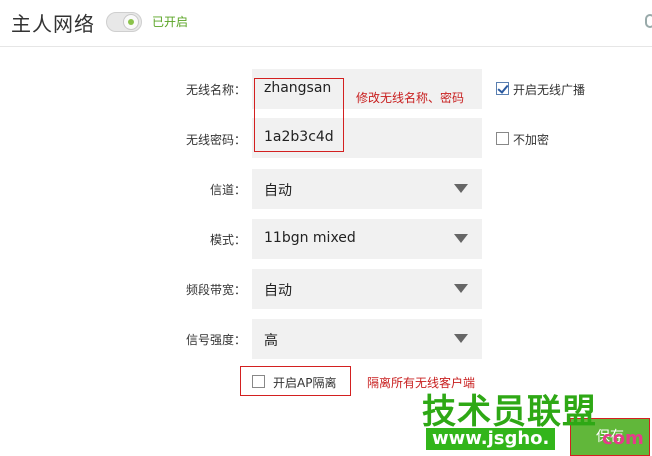  What do you see at coordinates (367, 339) in the screenshot?
I see `signal-select: 高` at bounding box center [367, 339].